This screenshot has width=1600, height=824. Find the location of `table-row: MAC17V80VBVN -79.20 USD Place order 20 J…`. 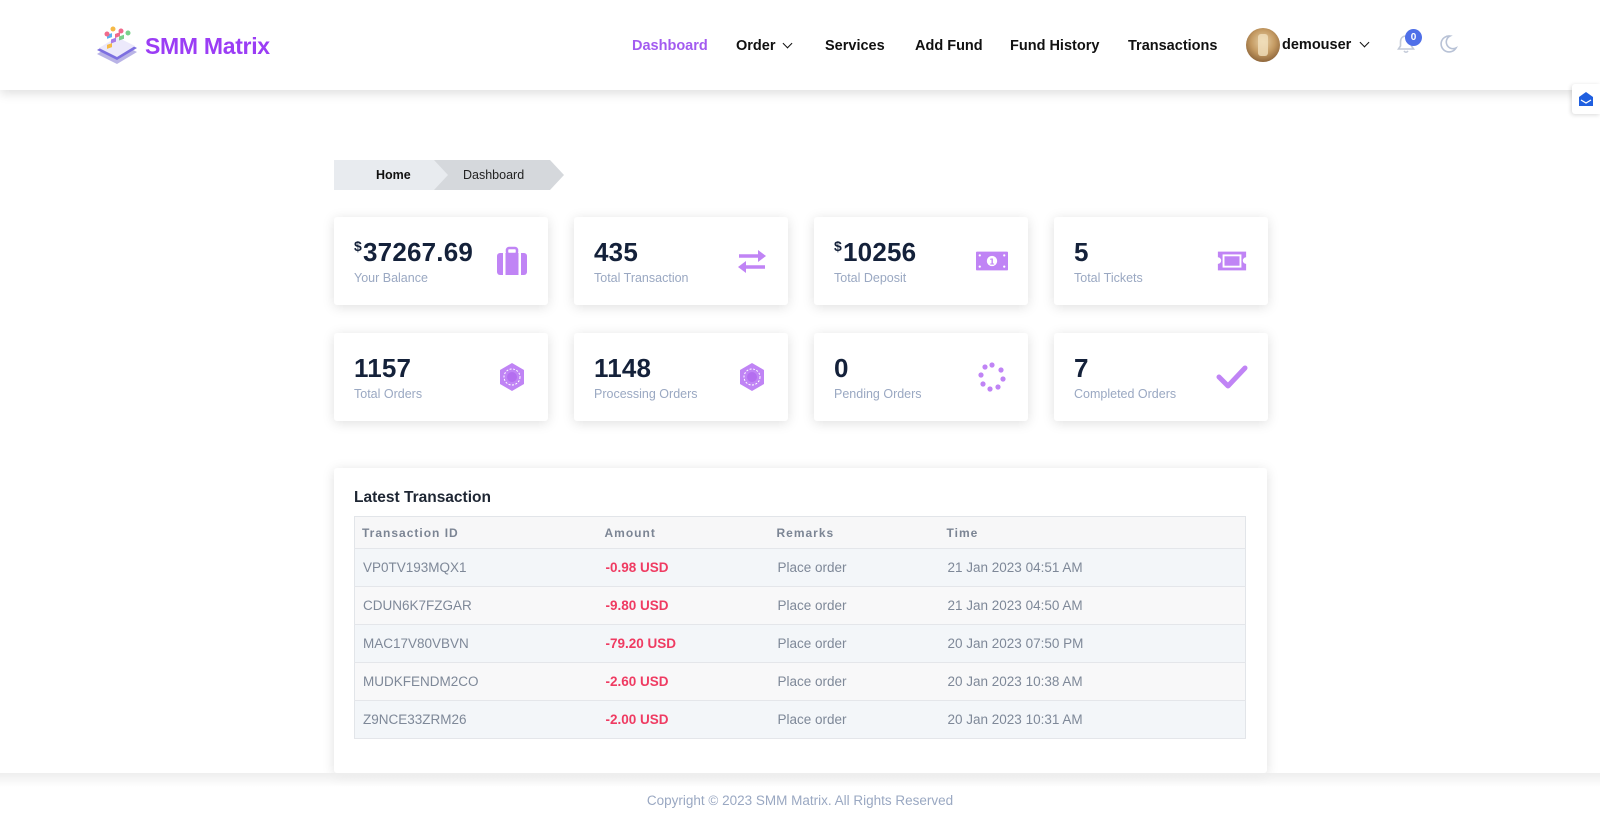

table-row: MAC17V80VBVN -79.20 USD Place order 20 J… is located at coordinates (800, 643).